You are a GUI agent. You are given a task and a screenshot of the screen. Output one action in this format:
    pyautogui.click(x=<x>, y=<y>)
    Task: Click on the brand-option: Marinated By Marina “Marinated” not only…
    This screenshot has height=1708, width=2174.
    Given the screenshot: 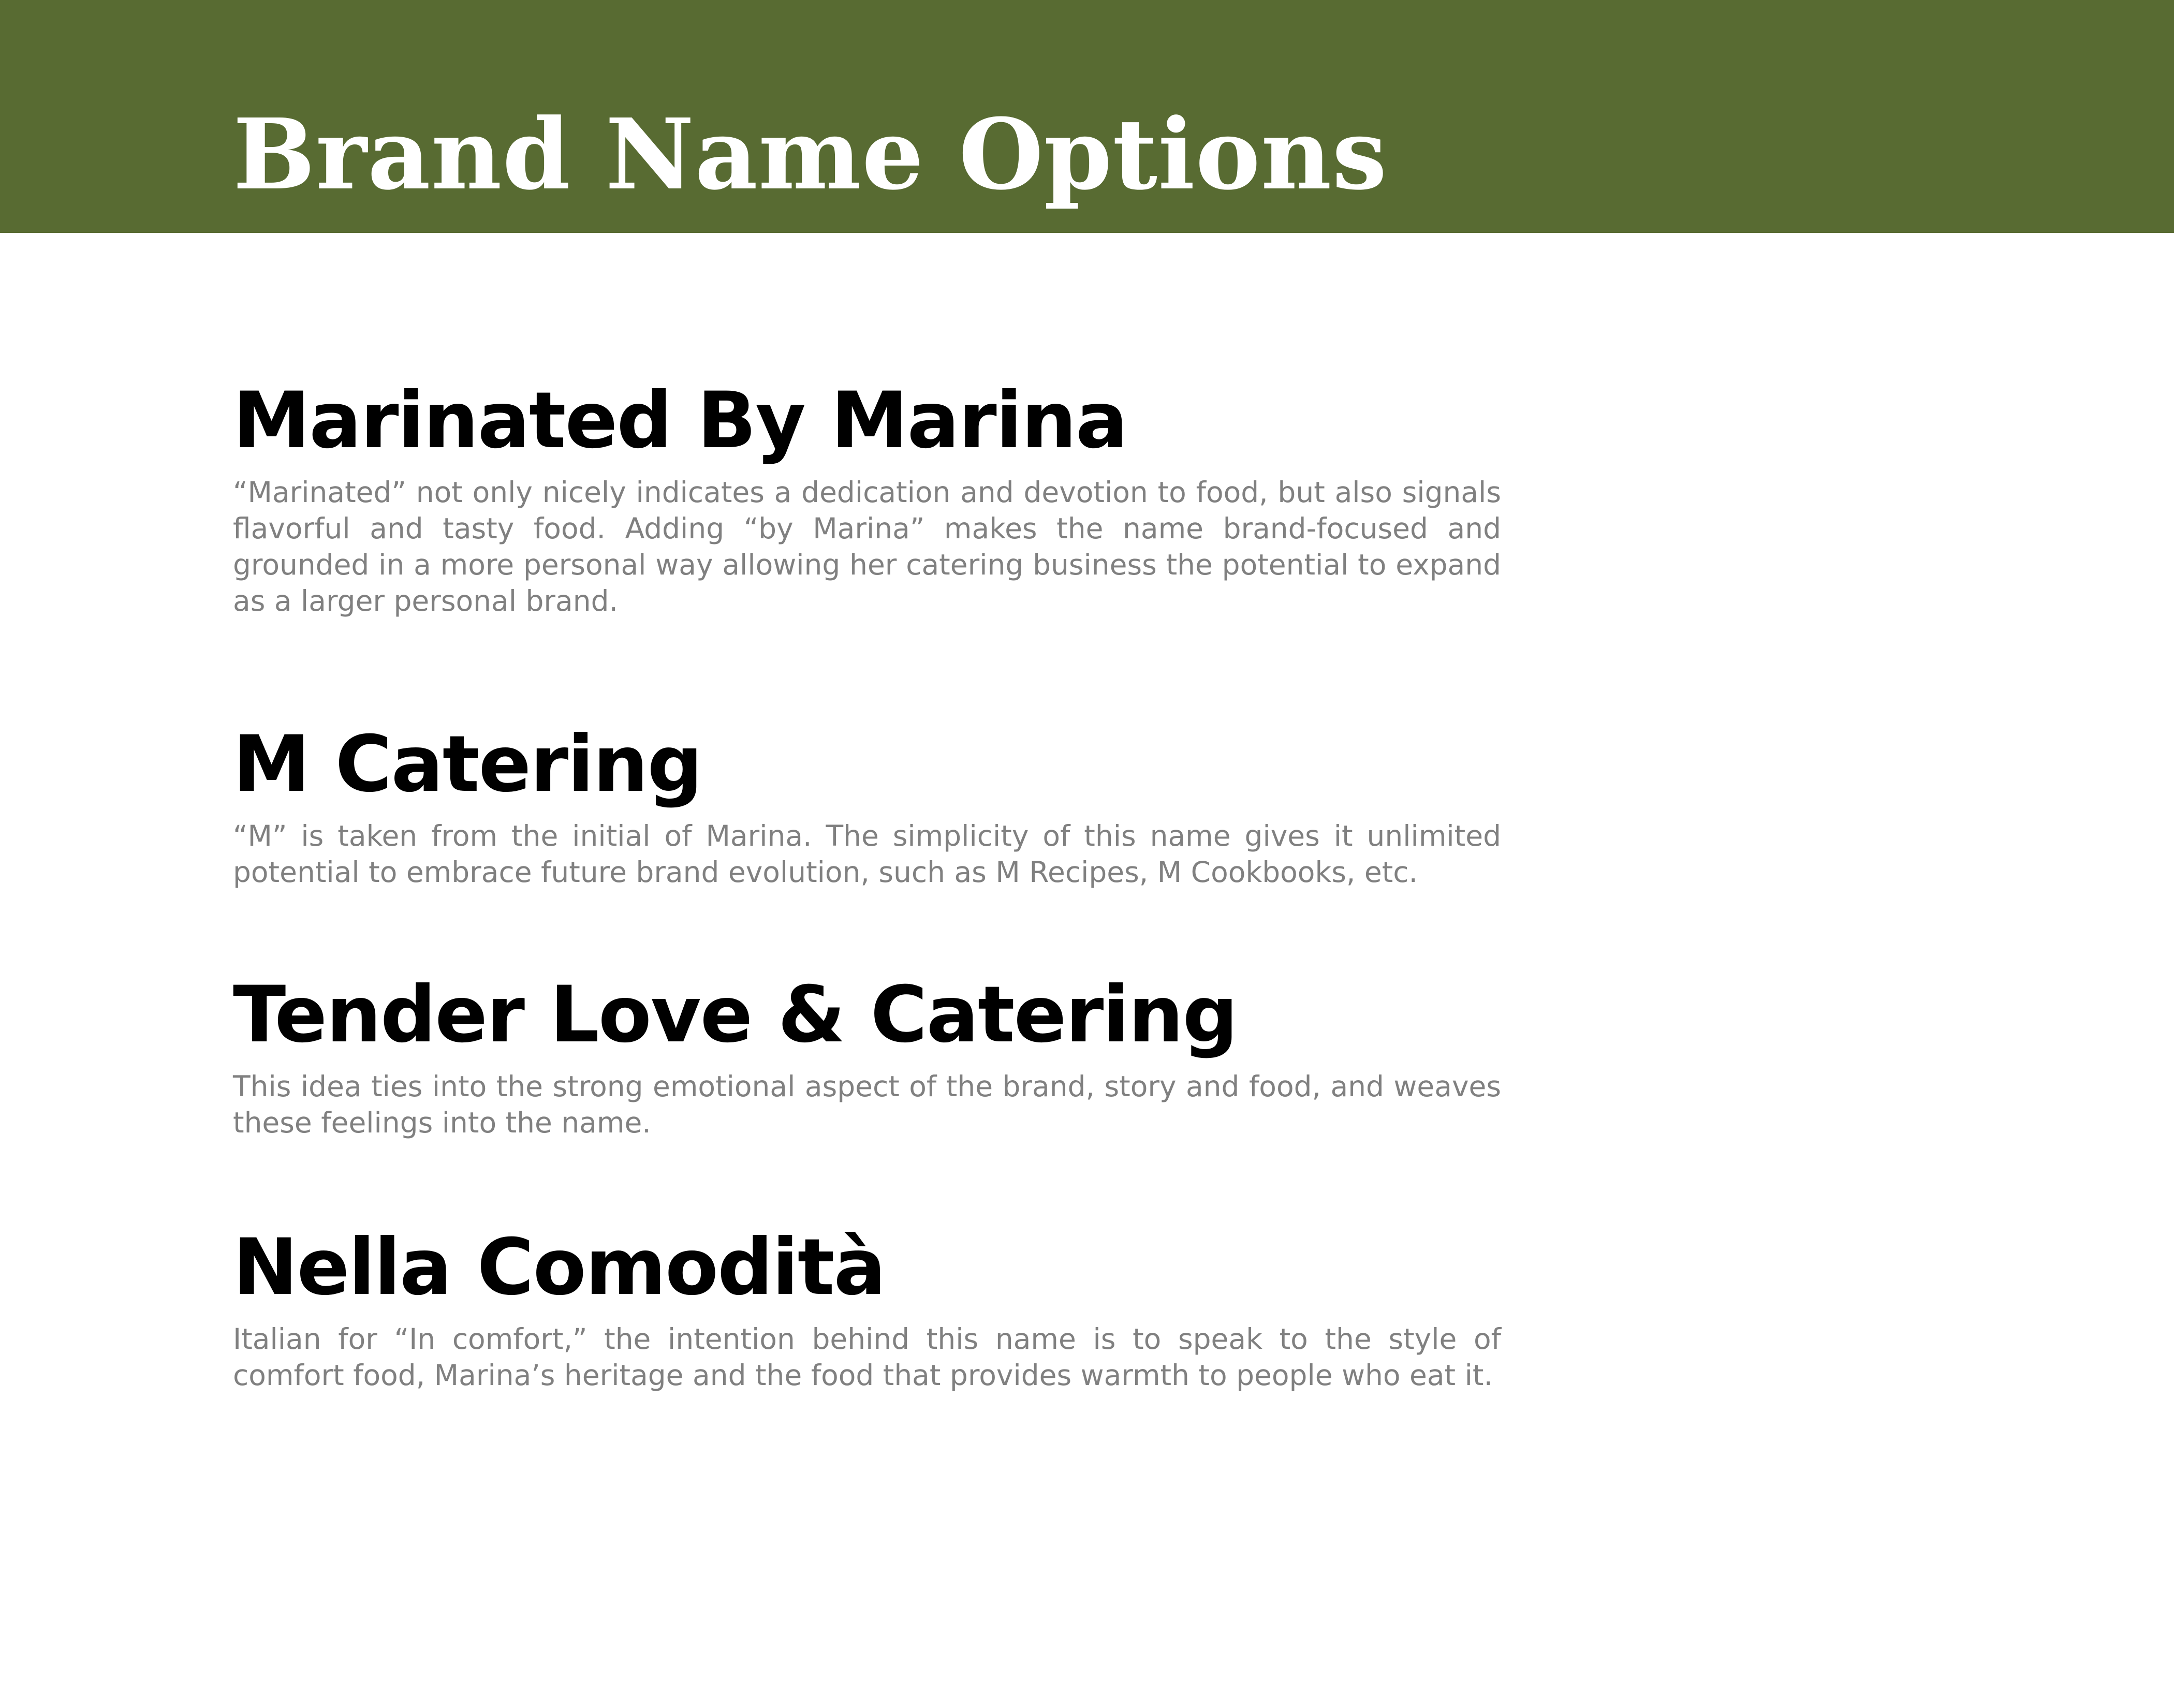 What is the action you would take?
    pyautogui.click(x=867, y=500)
    